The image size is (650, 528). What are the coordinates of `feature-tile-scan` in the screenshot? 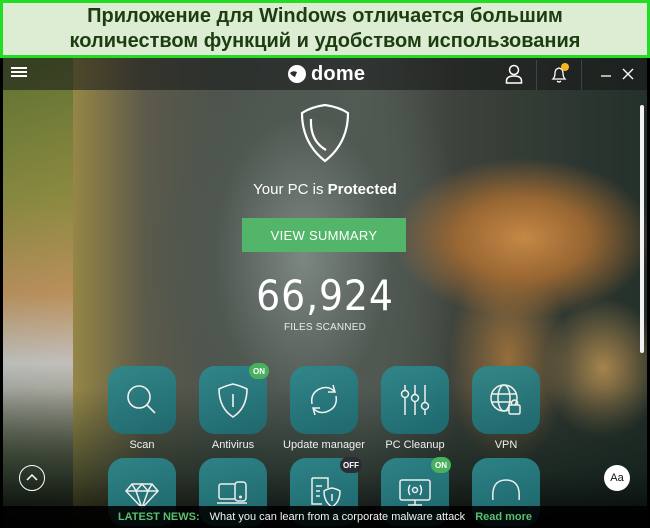 It's located at (142, 400).